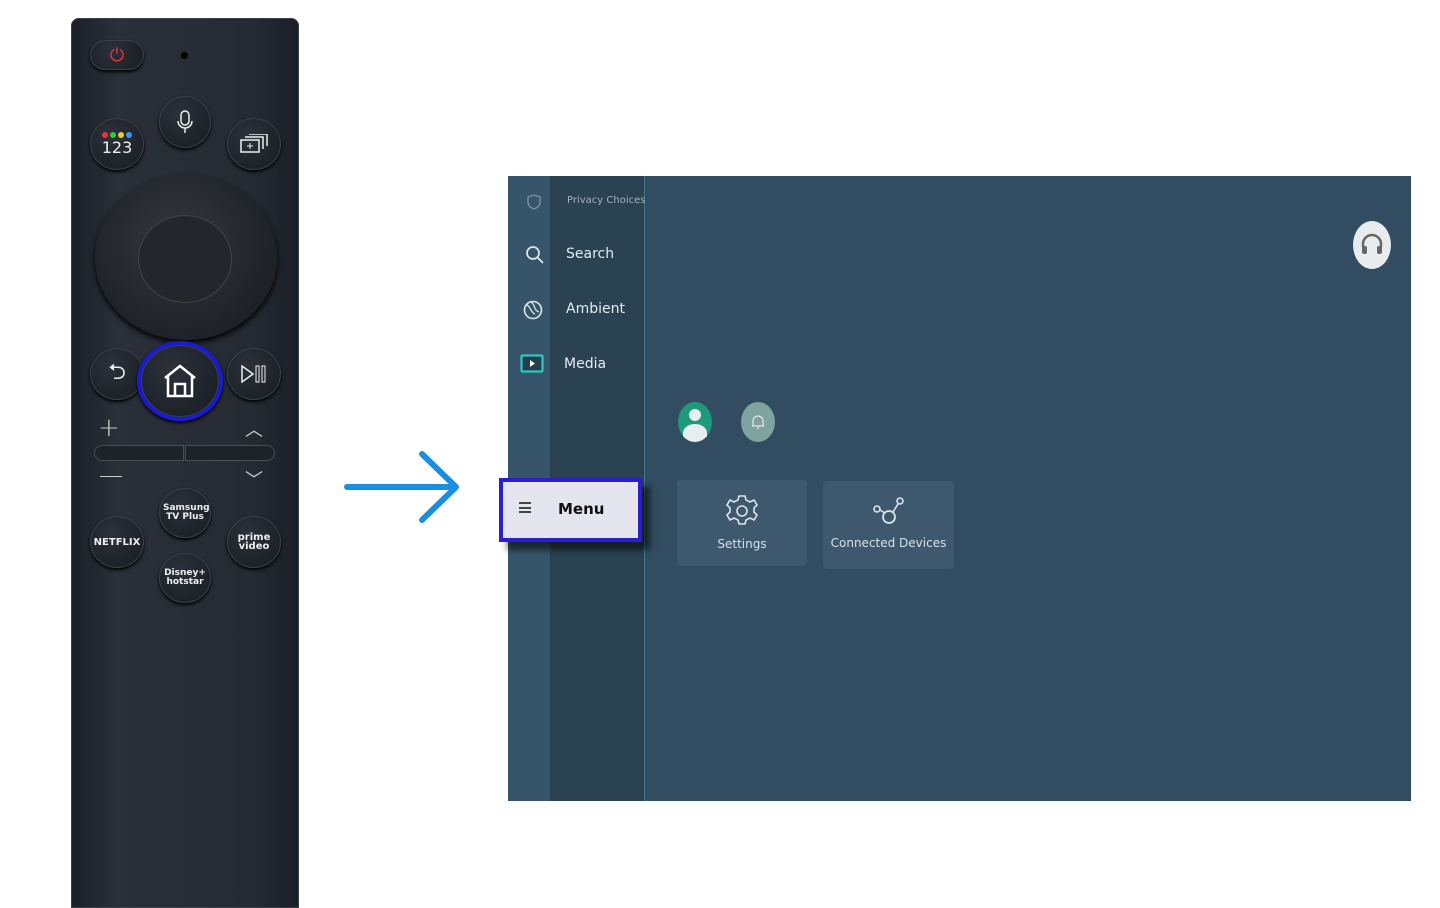  What do you see at coordinates (695, 422) in the screenshot?
I see `profile-avatar` at bounding box center [695, 422].